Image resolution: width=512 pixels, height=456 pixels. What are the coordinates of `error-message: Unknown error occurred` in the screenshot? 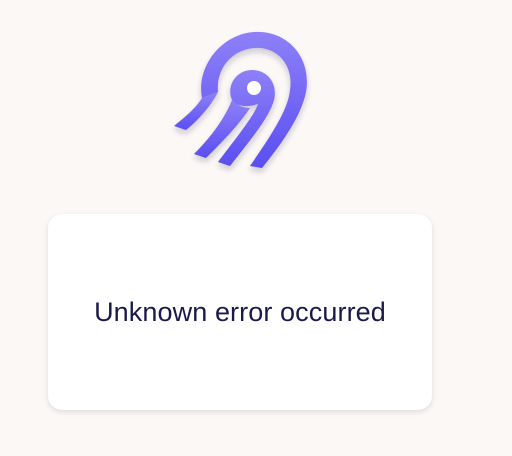 It's located at (240, 311).